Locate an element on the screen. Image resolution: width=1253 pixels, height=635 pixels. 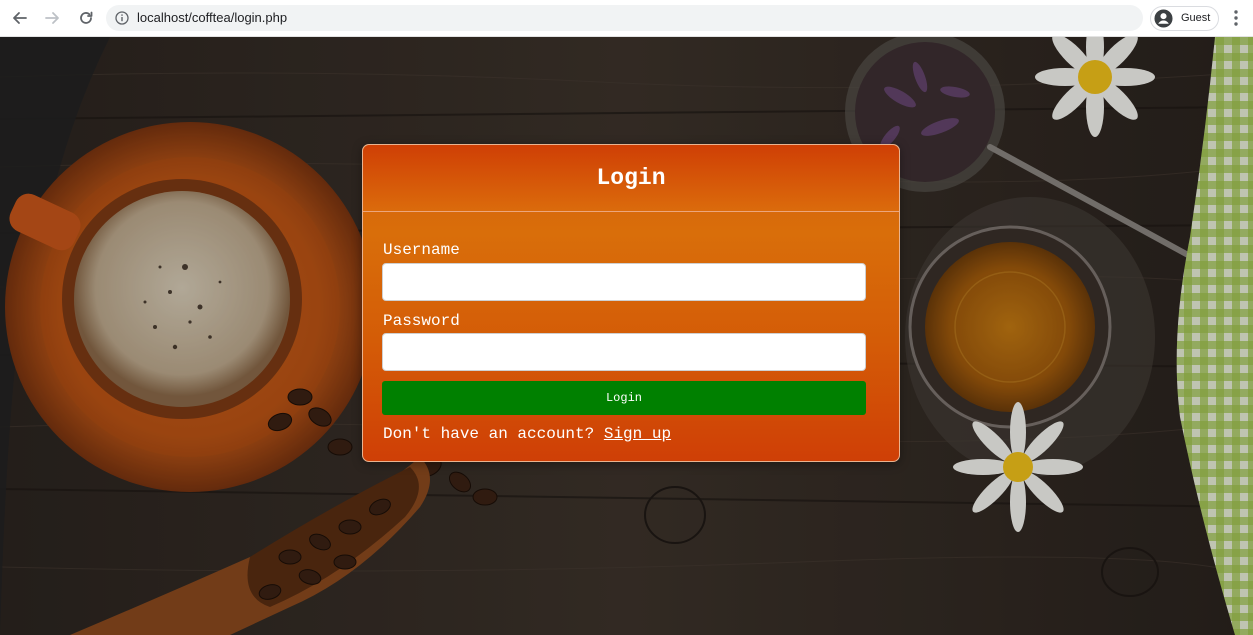
back-button is located at coordinates (20, 18).